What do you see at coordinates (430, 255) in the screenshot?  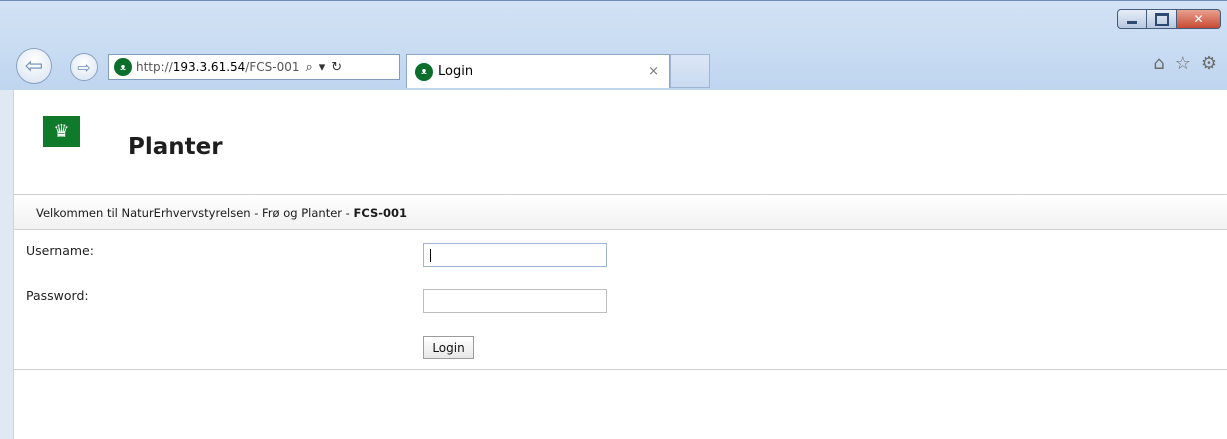 I see `text-caret` at bounding box center [430, 255].